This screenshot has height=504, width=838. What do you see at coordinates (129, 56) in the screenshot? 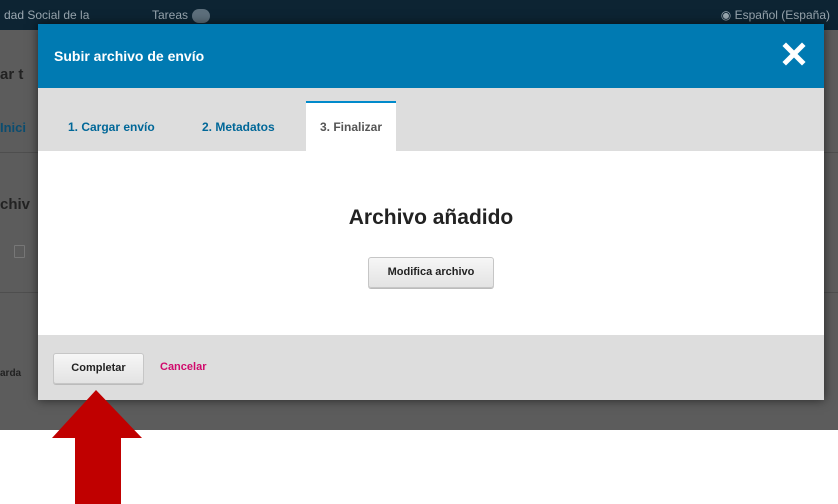
I see `modal-title: Subir archivo de envío` at bounding box center [129, 56].